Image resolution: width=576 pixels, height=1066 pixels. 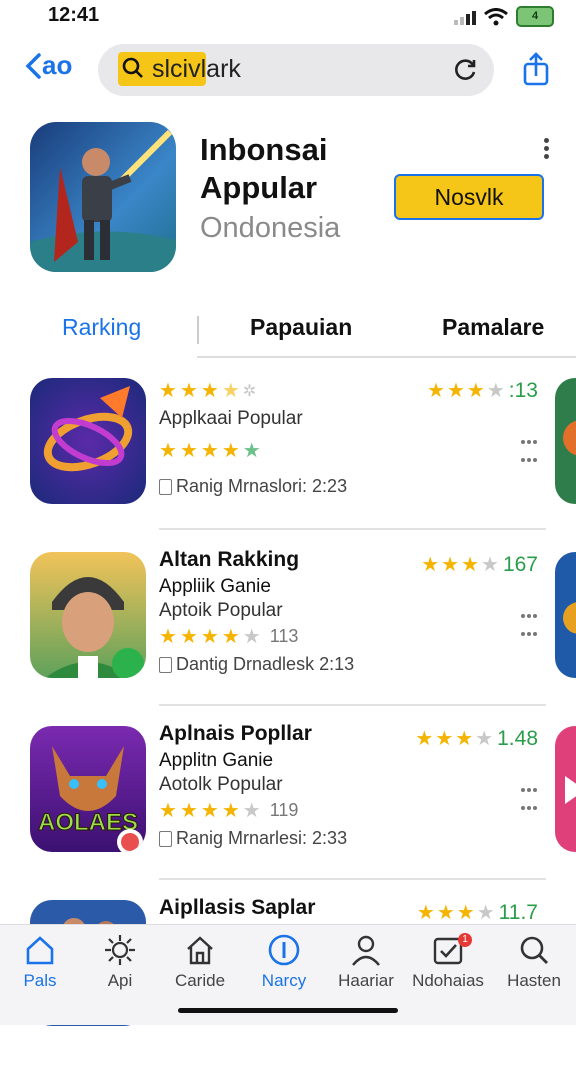 I want to click on tabs-underline, so click(x=386, y=357).